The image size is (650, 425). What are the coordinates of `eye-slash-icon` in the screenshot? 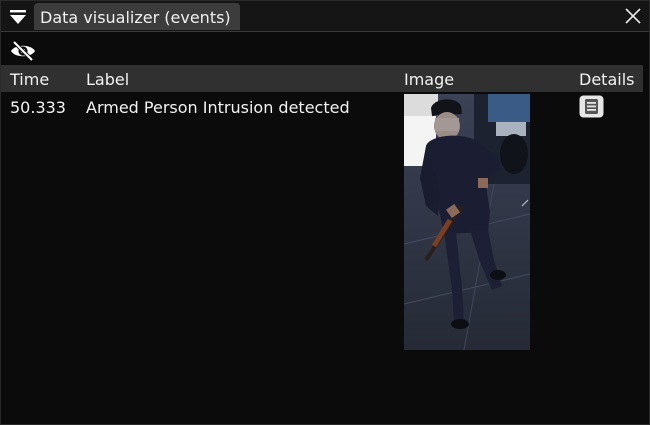 It's located at (23, 51).